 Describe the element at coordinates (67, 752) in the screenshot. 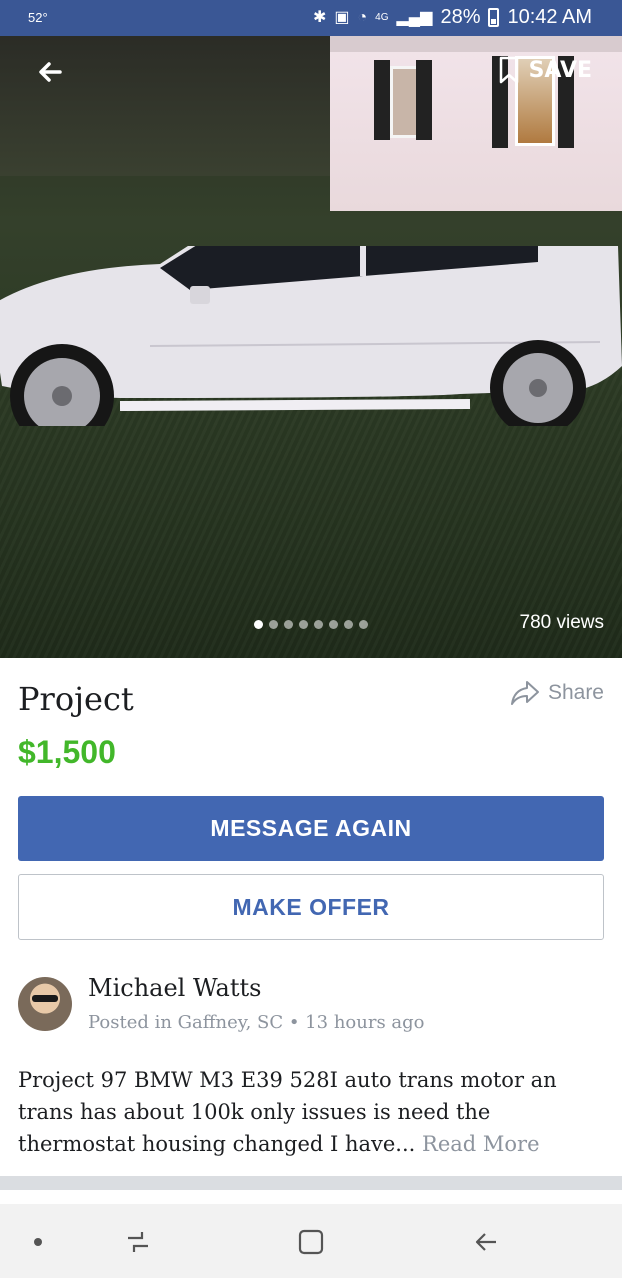

I see `listing-price: $1,500` at that location.